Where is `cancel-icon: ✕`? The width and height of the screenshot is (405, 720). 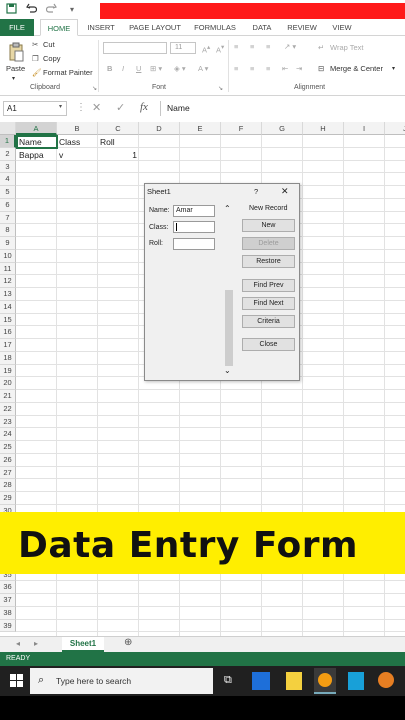
cancel-icon: ✕ is located at coordinates (96, 107).